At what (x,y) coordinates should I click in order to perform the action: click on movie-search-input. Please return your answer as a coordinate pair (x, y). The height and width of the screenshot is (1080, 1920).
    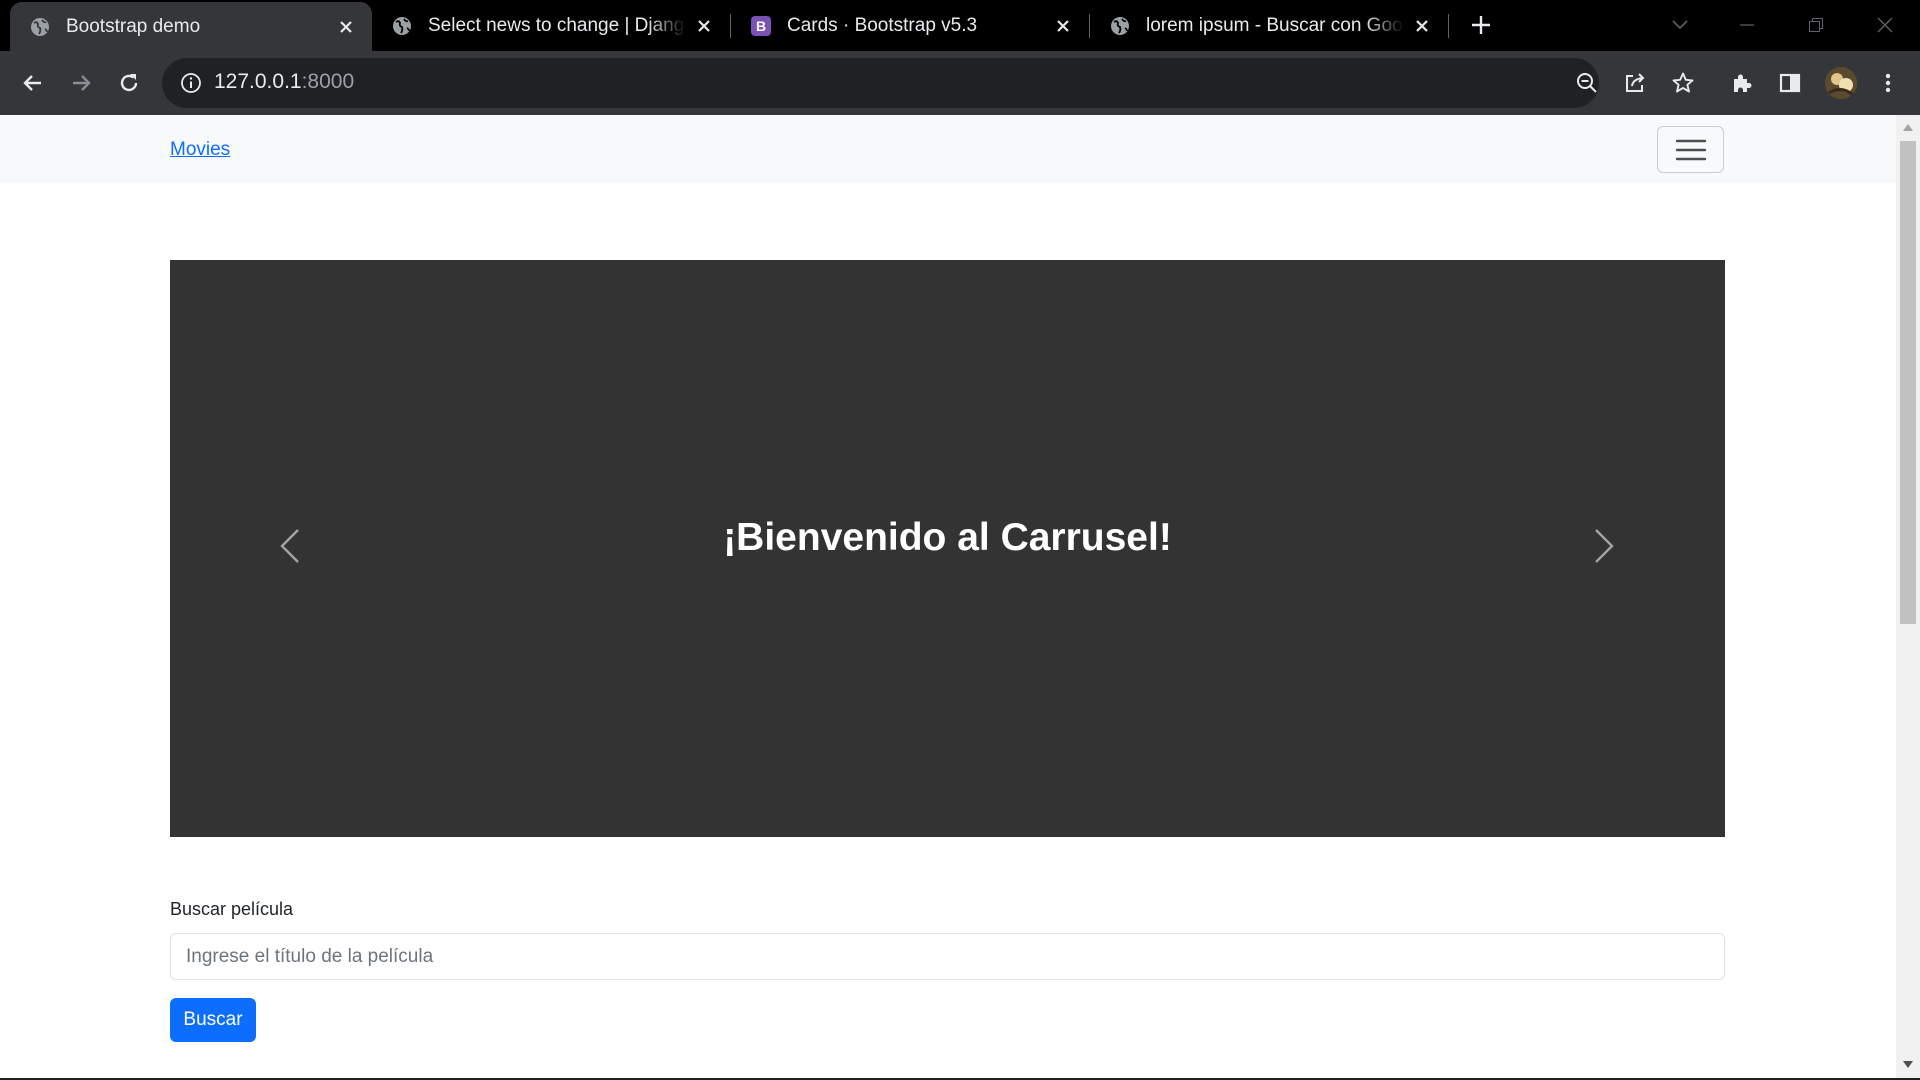
    Looking at the image, I should click on (947, 956).